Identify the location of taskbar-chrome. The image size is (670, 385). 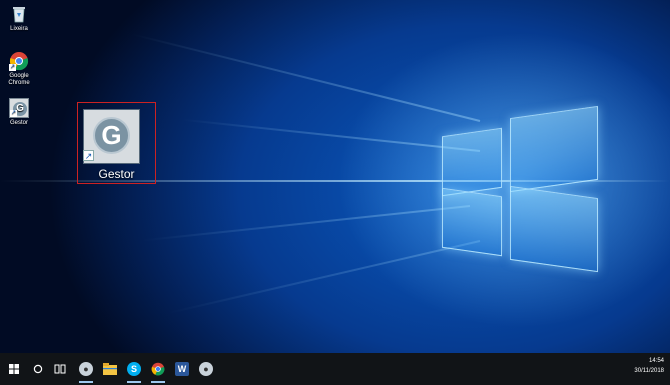
(158, 369).